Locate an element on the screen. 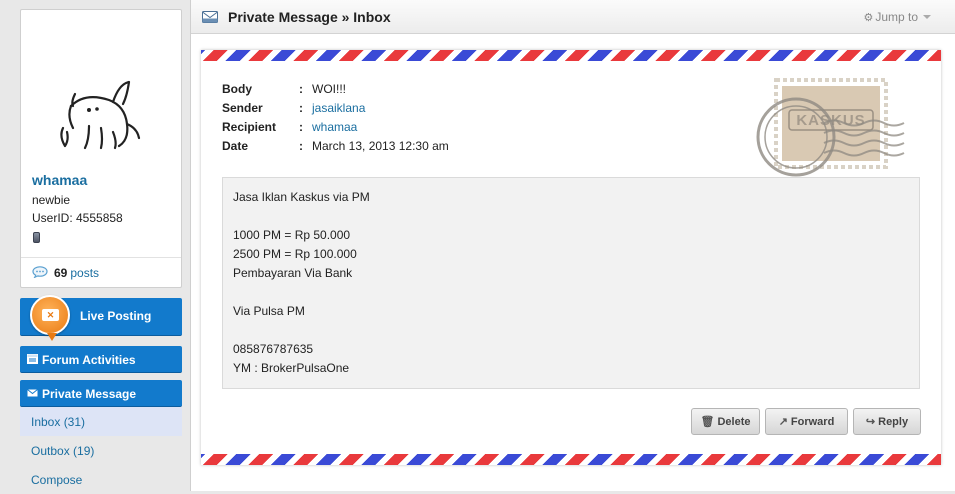 The width and height of the screenshot is (955, 494). message-body-line: YM : BrokerPulsaOne is located at coordinates (291, 368).